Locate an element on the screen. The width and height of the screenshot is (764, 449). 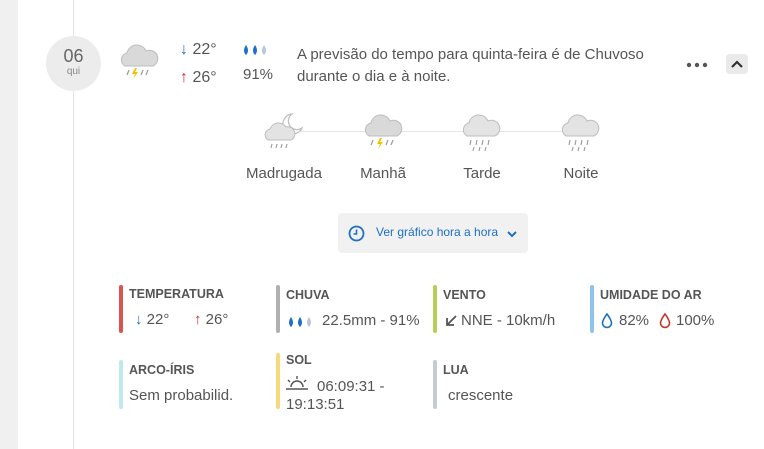
date-badge: 06 qui is located at coordinates (73, 63).